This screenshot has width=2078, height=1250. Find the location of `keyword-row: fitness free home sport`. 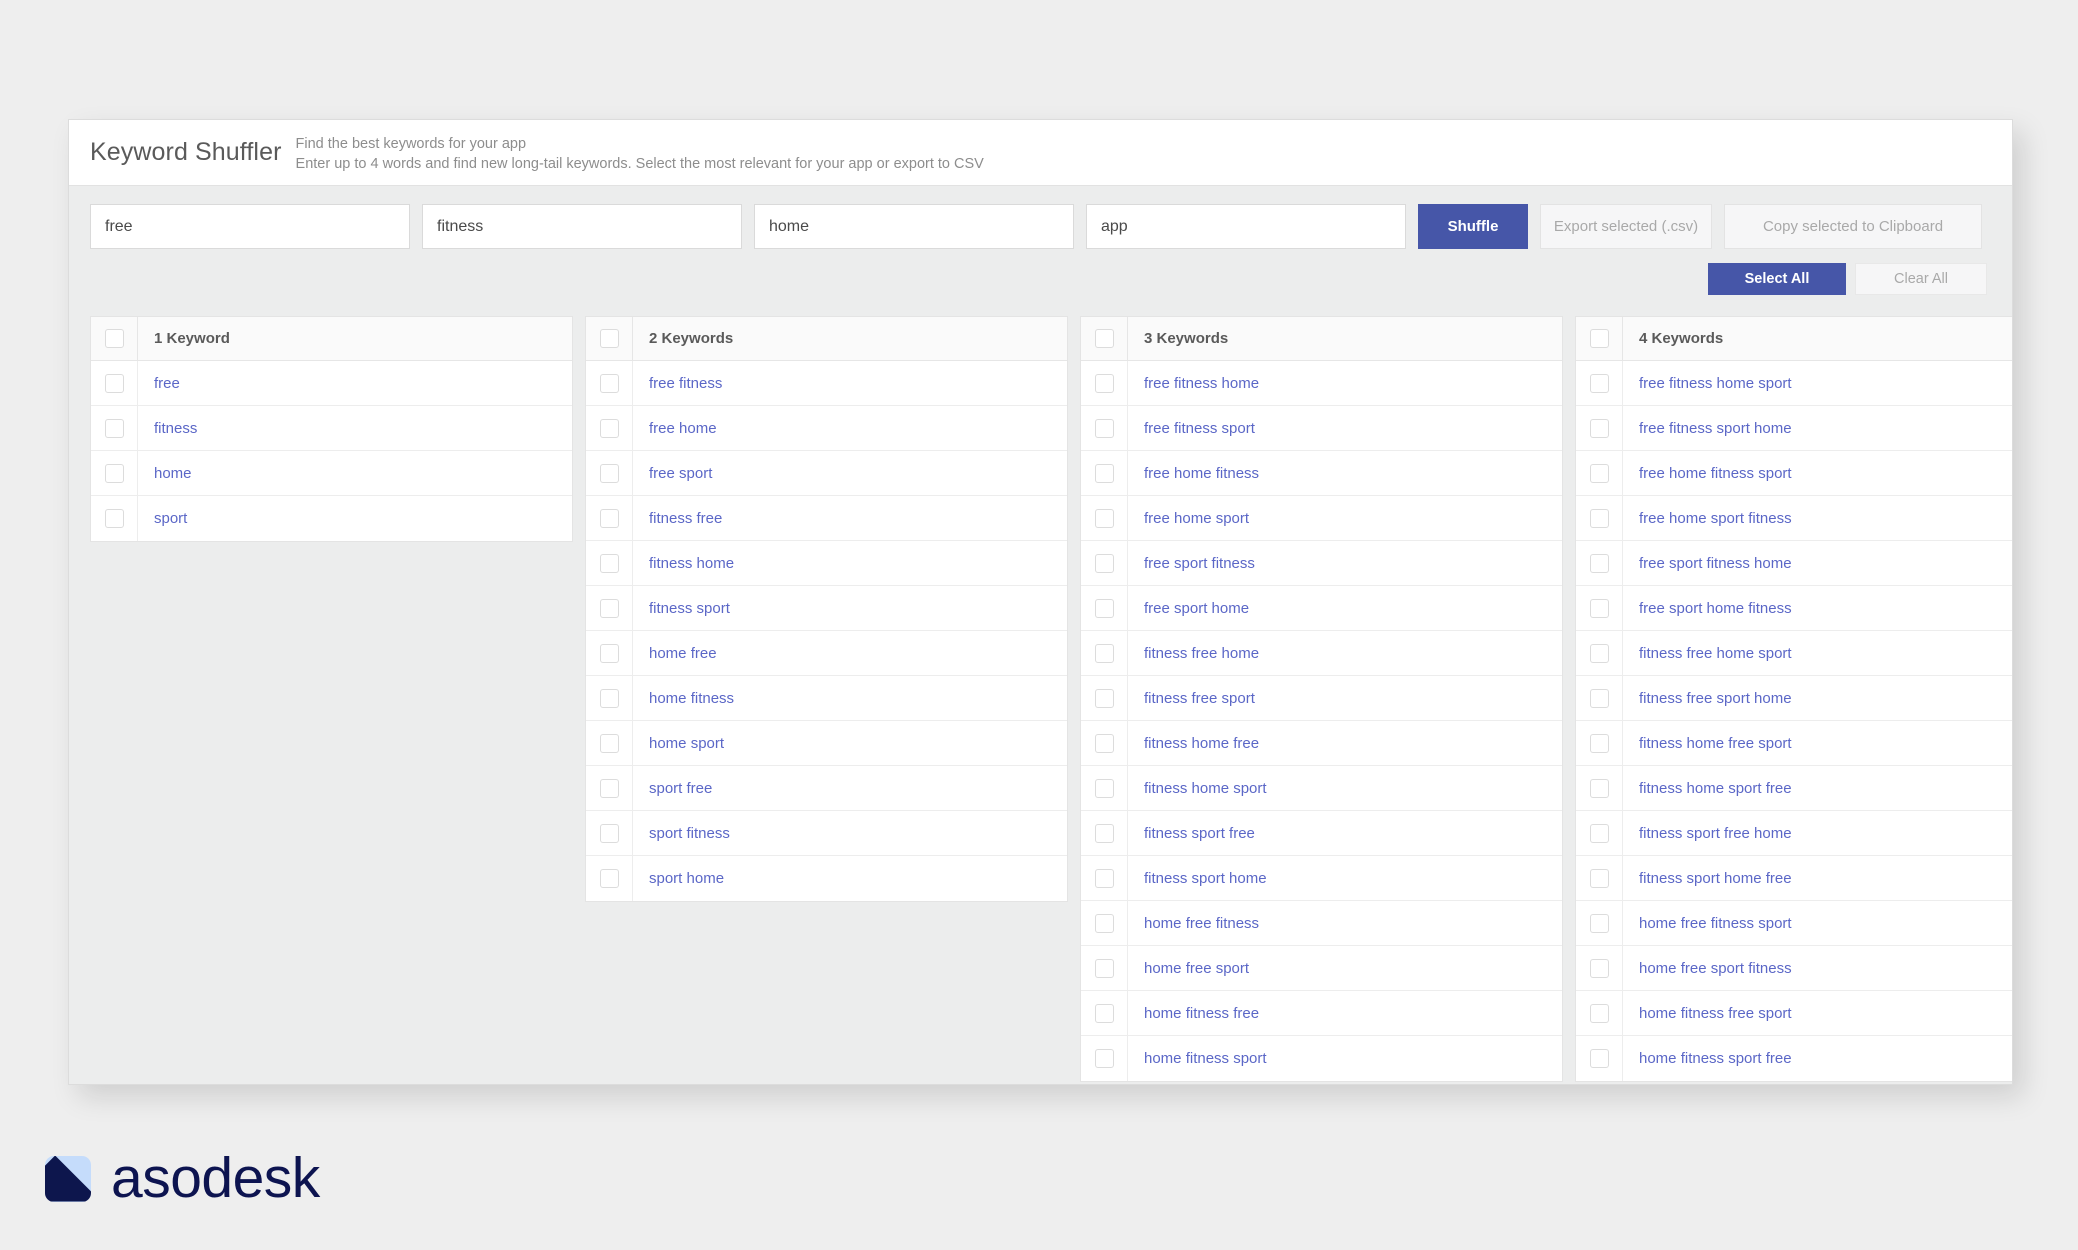

keyword-row: fitness free home sport is located at coordinates (1794, 653).